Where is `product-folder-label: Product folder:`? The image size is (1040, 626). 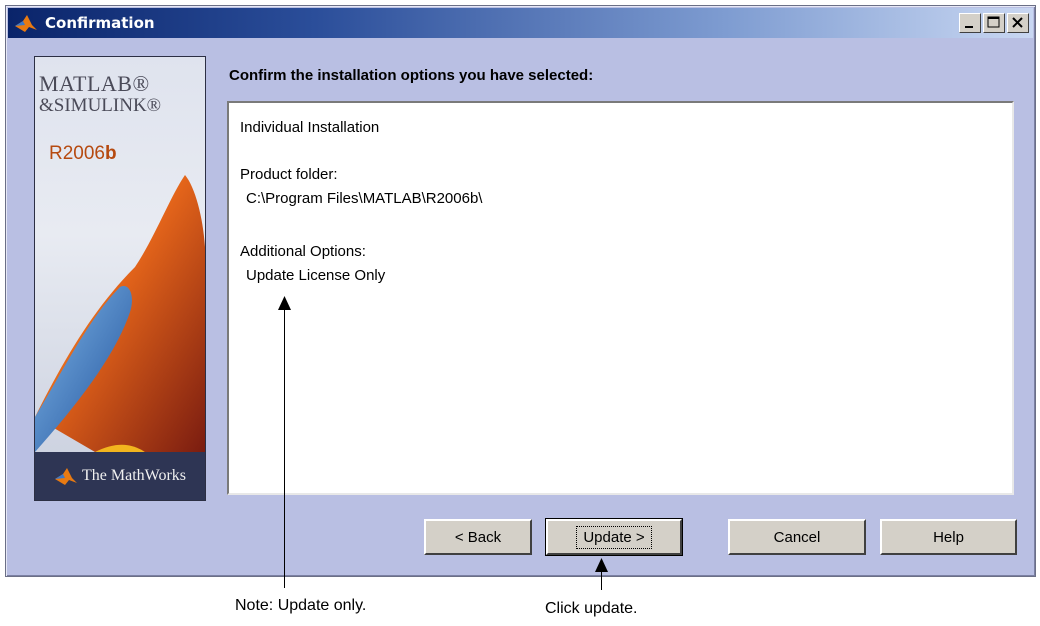
product-folder-label: Product folder: is located at coordinates (289, 174).